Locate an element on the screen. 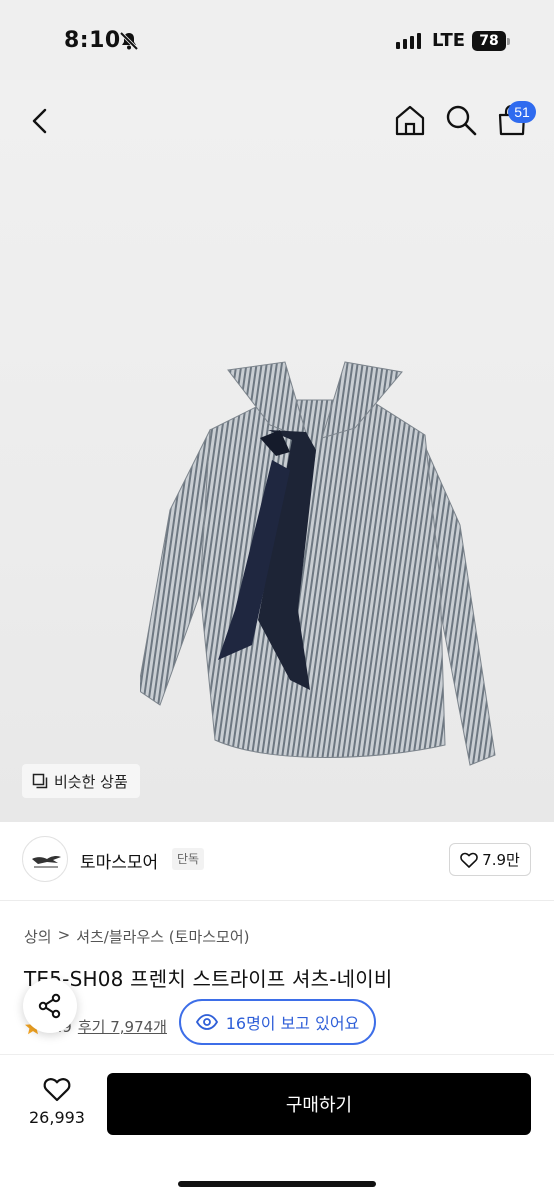 This screenshot has width=554, height=1200. breadcrumb: 상의 > 셔츠/블라우스 (토마스모어) is located at coordinates (137, 936).